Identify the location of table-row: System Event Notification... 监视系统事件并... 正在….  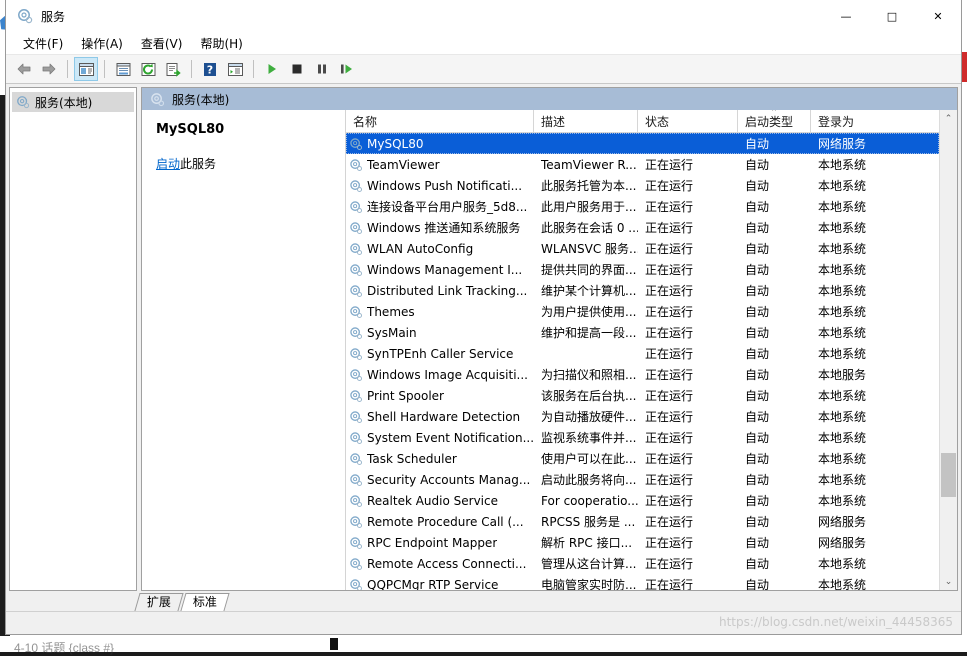
(642, 437).